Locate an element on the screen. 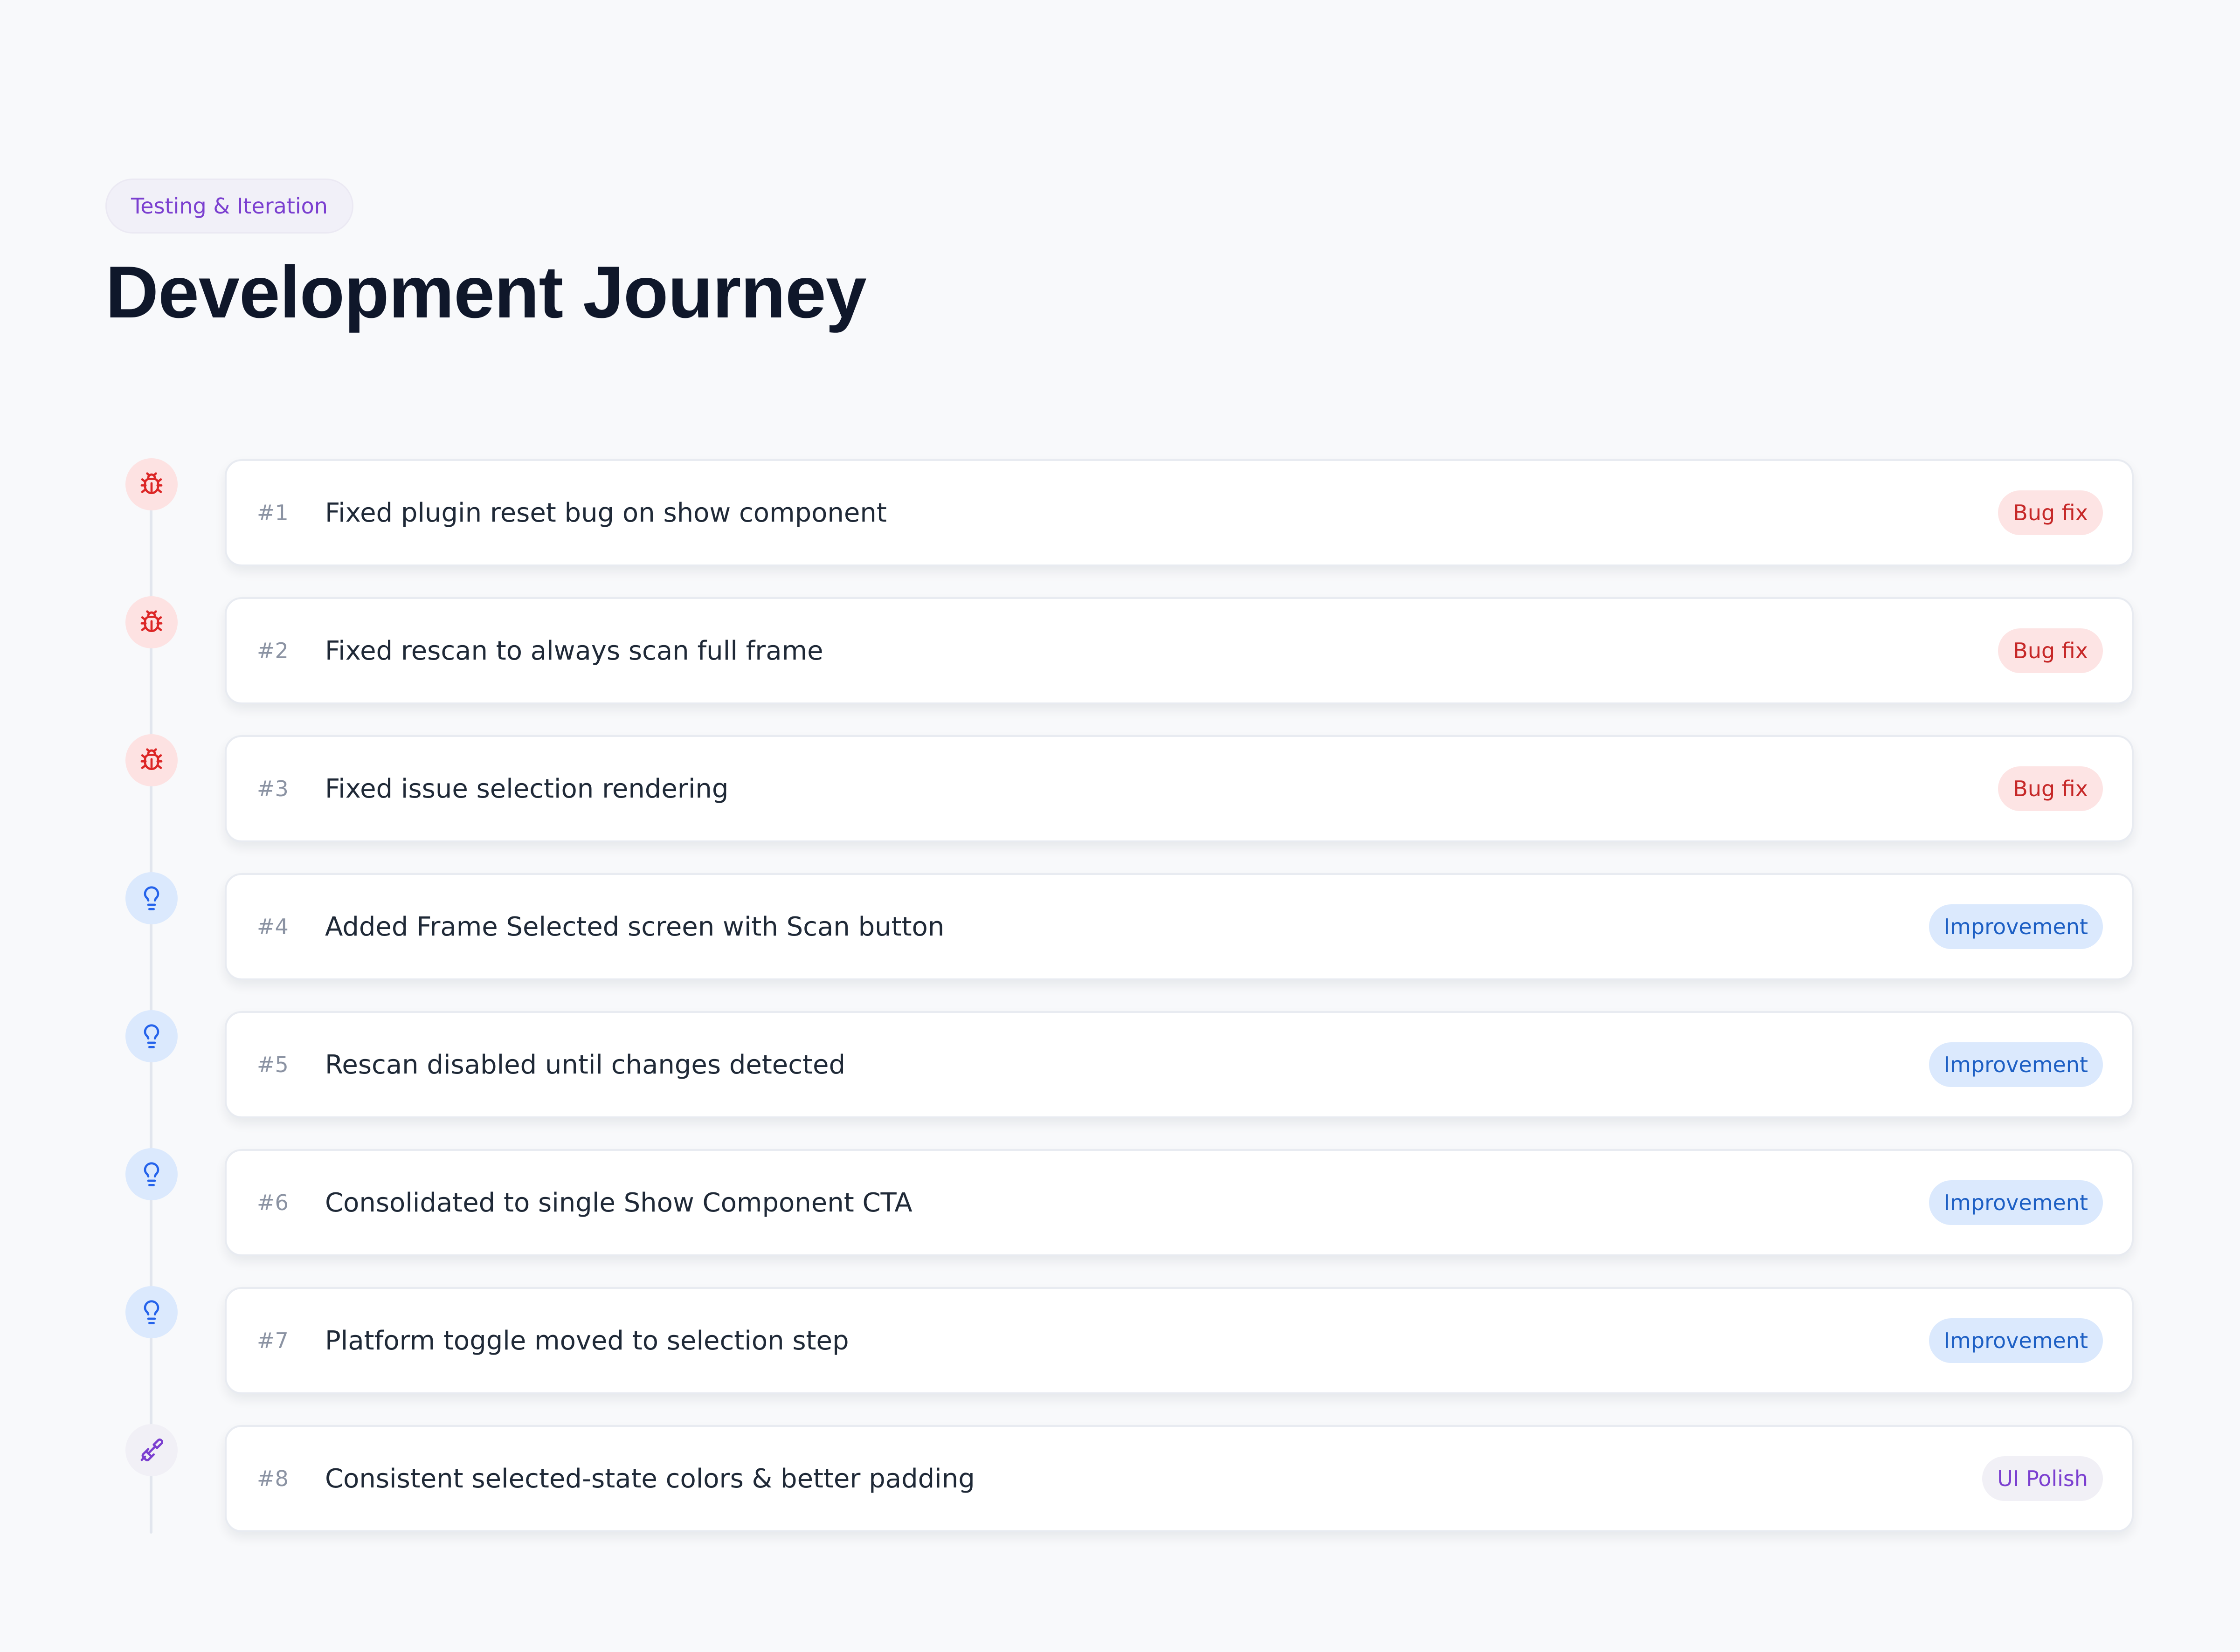 This screenshot has height=1652, width=2240. item-description: Platform toggle moved to selection step is located at coordinates (587, 1341).